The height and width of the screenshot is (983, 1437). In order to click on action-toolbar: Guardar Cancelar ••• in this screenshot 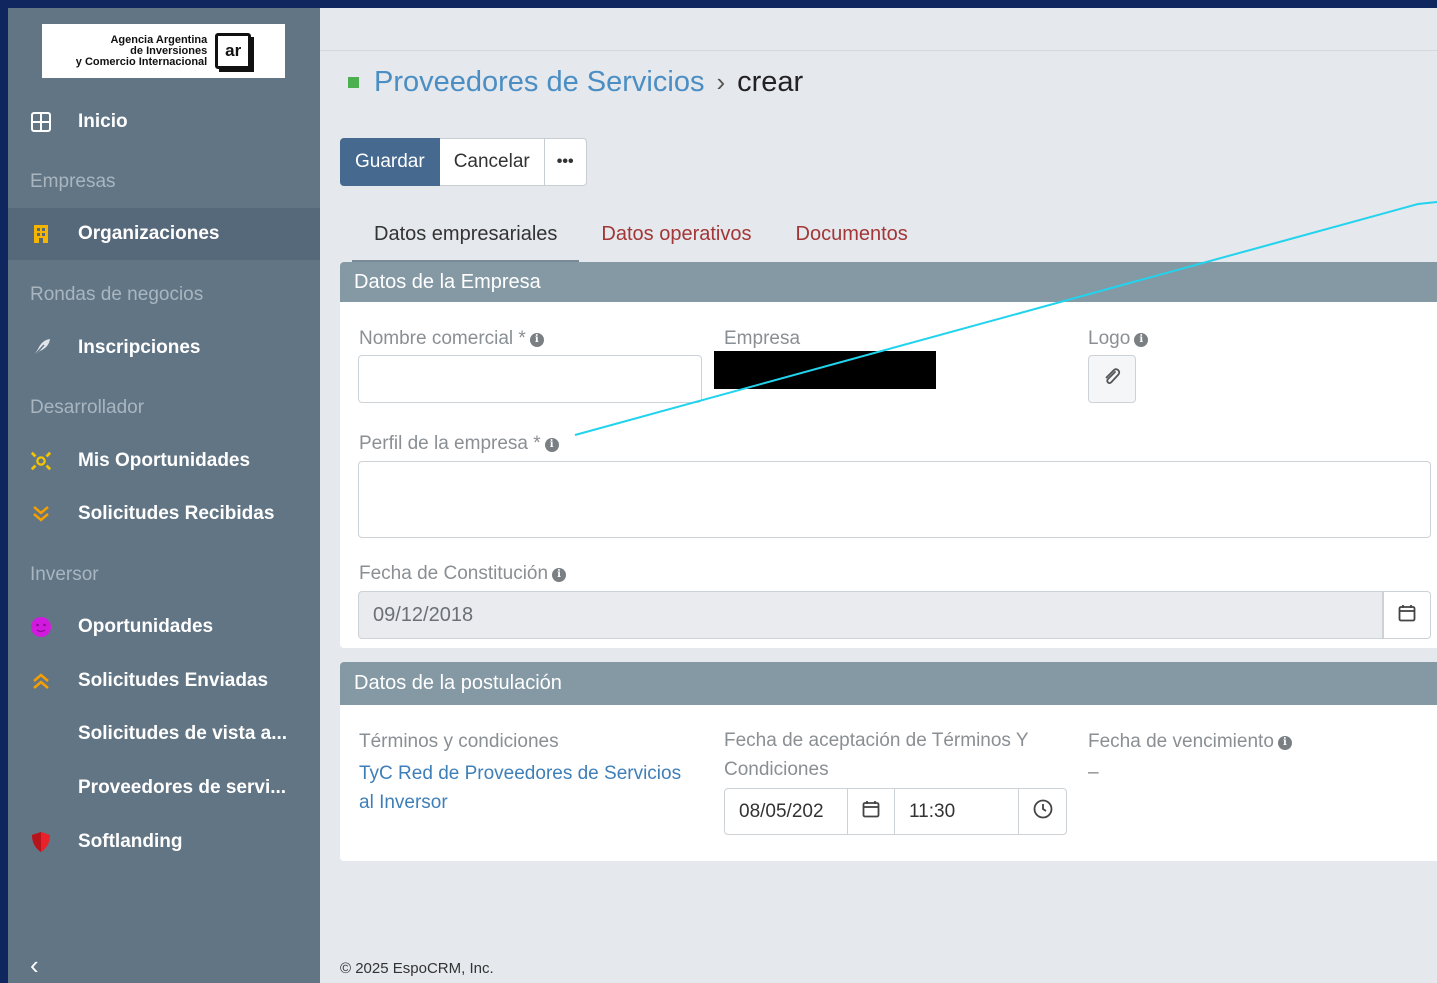, I will do `click(463, 162)`.